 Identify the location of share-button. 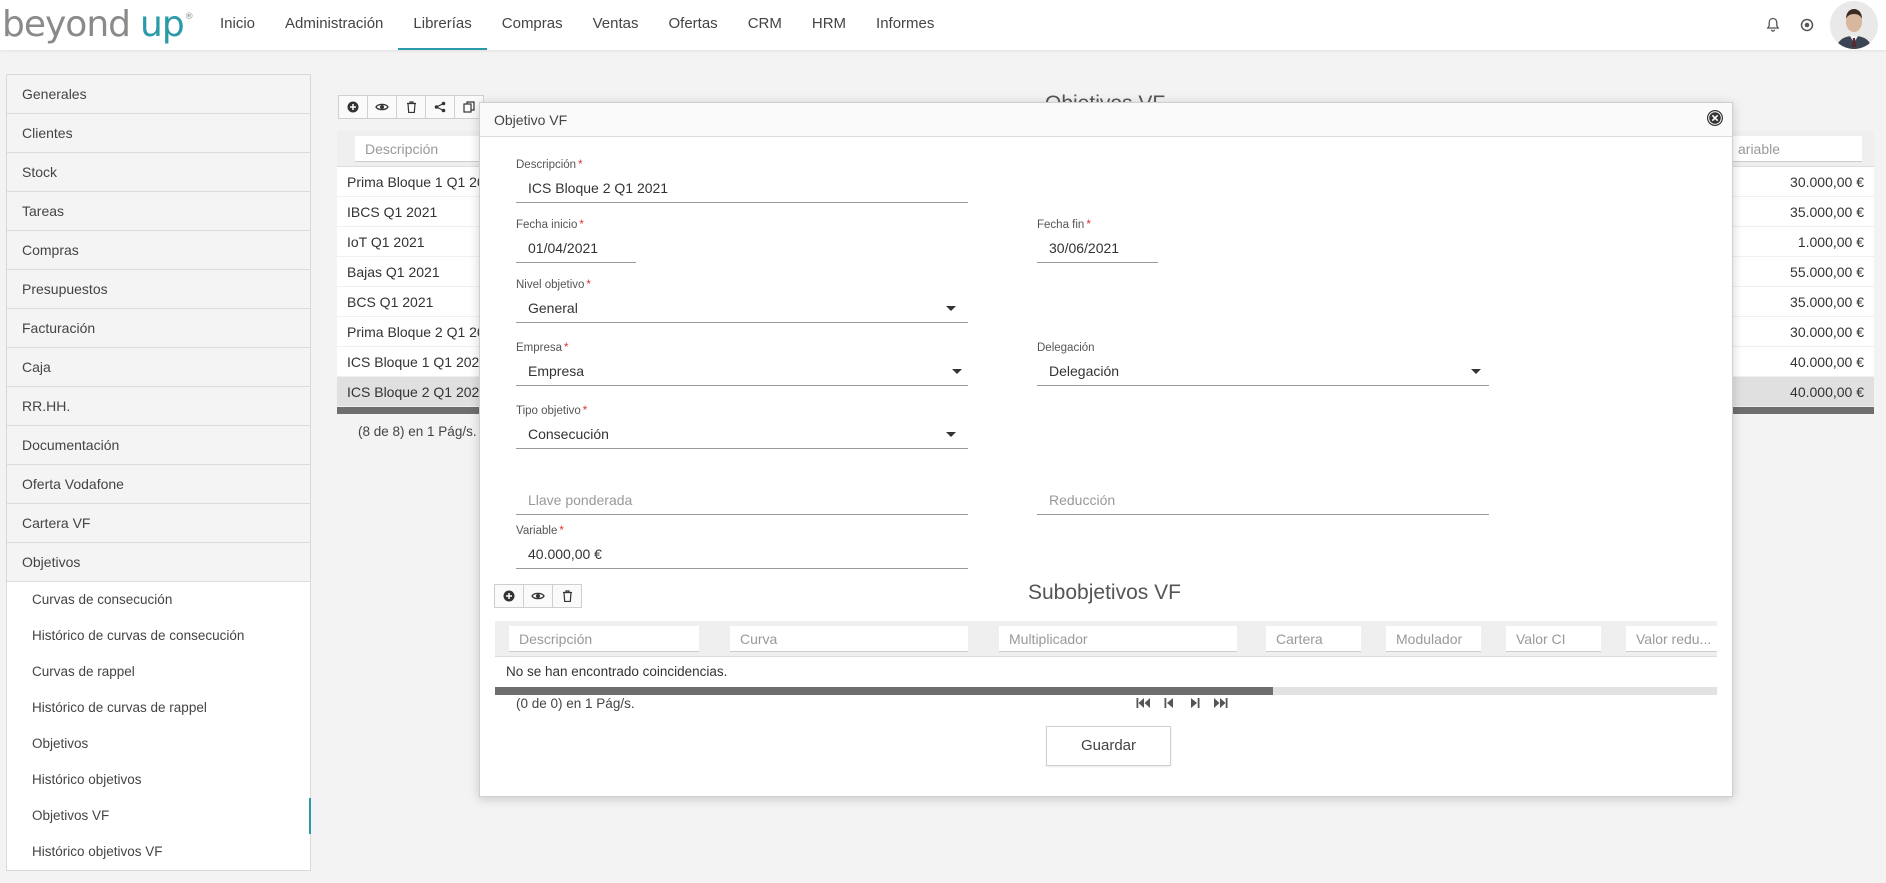
(440, 107).